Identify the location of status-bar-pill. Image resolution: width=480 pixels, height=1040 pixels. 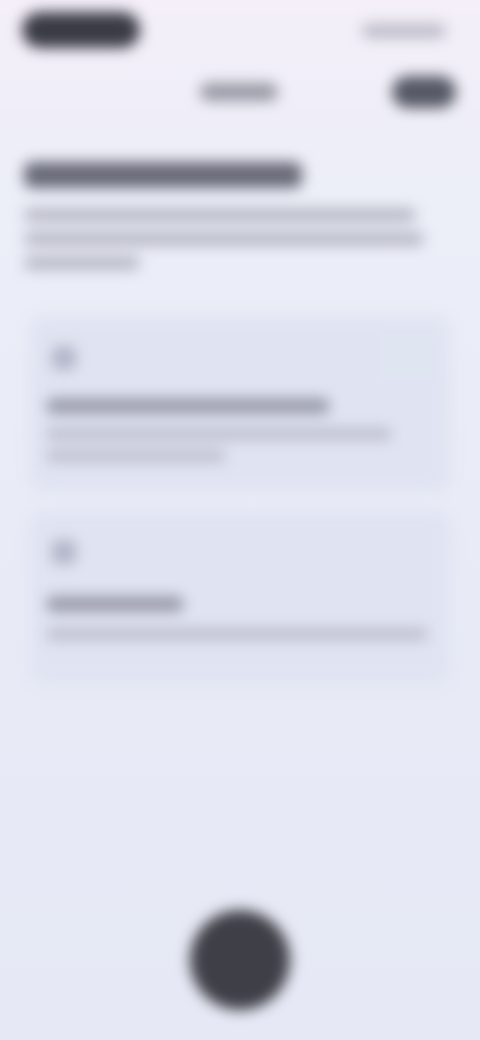
(81, 30).